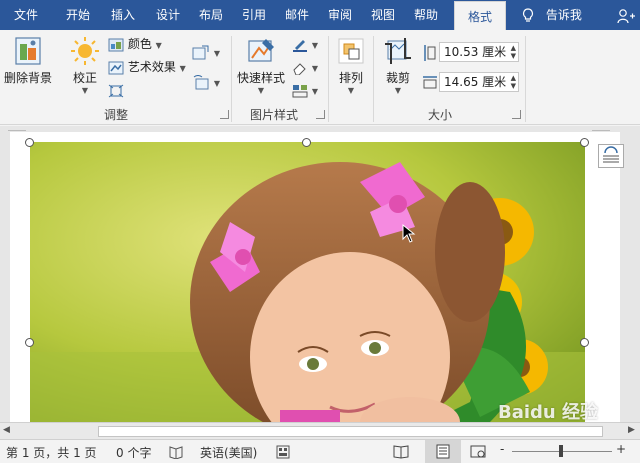  I want to click on language-indicator: 英语(美国), so click(228, 452).